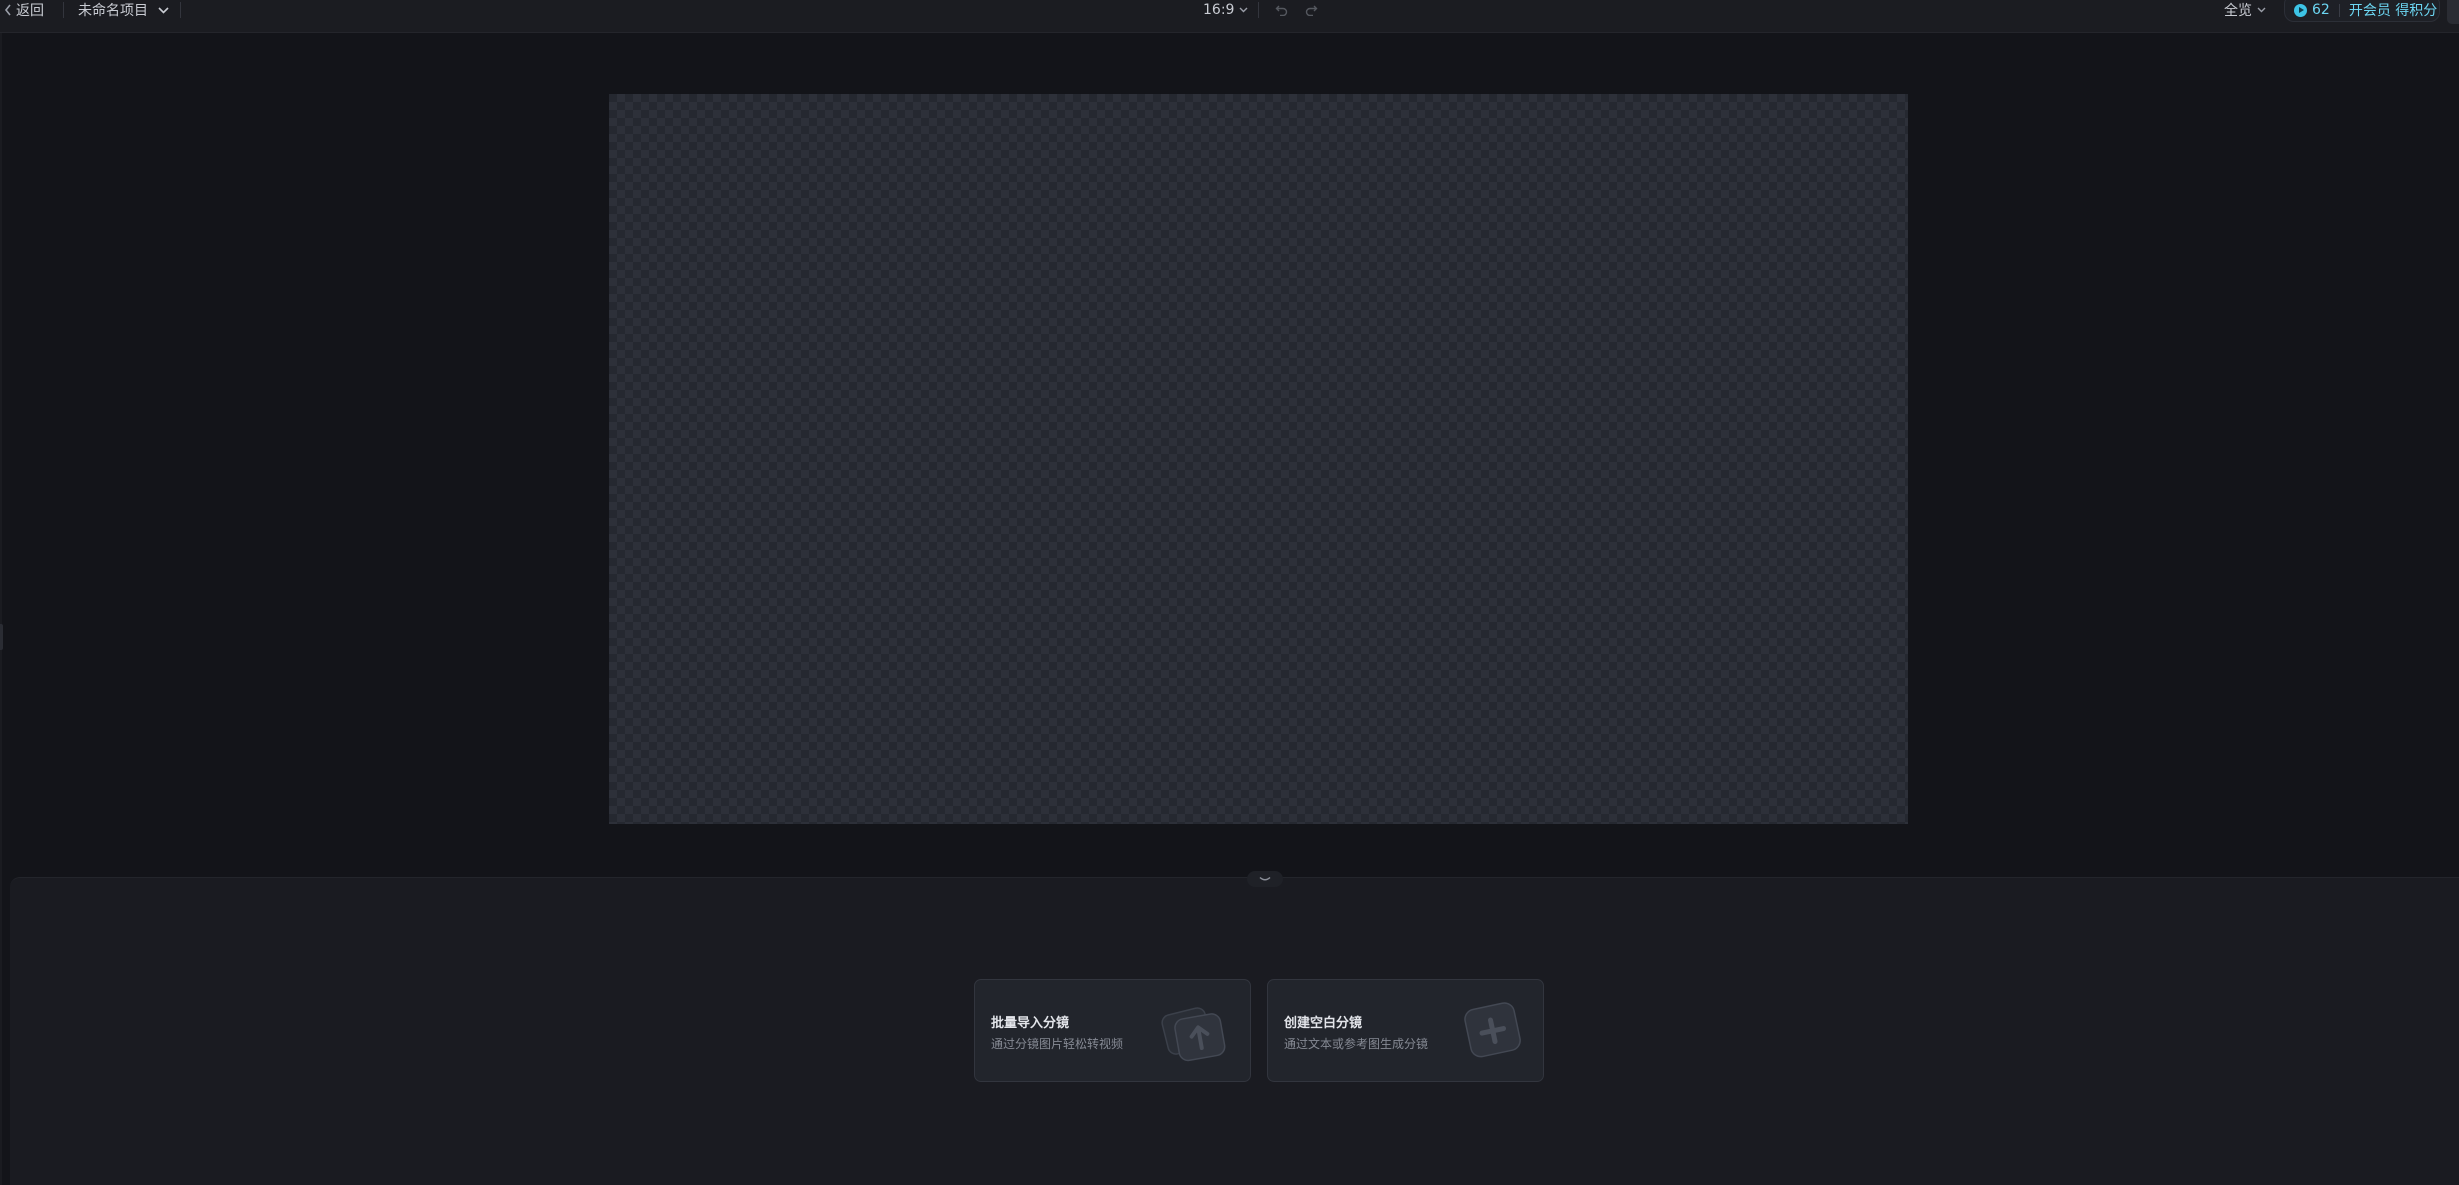  Describe the element at coordinates (2339, 10) in the screenshot. I see `credits-divider` at that location.